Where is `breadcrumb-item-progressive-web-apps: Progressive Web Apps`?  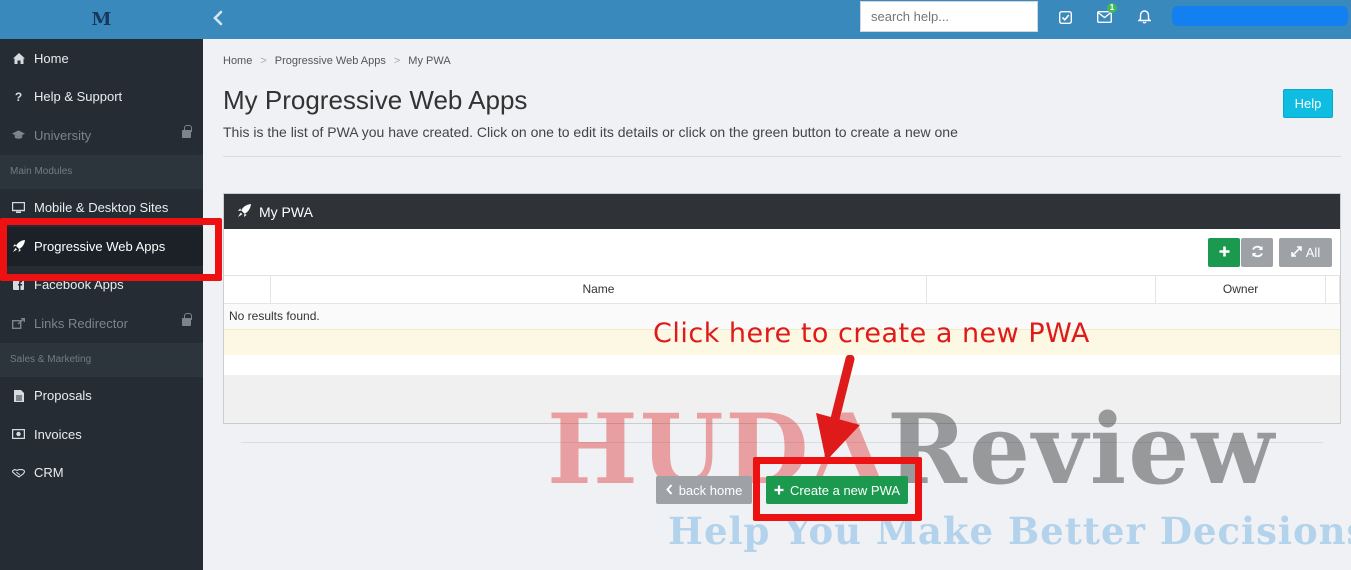 breadcrumb-item-progressive-web-apps: Progressive Web Apps is located at coordinates (330, 61).